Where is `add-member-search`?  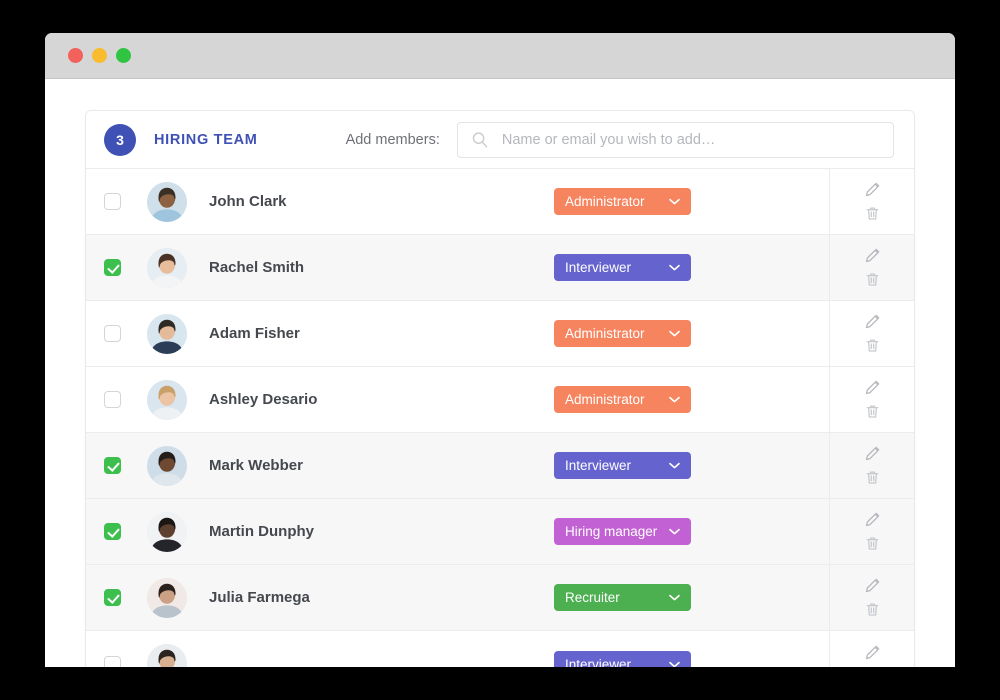
add-member-search is located at coordinates (675, 139).